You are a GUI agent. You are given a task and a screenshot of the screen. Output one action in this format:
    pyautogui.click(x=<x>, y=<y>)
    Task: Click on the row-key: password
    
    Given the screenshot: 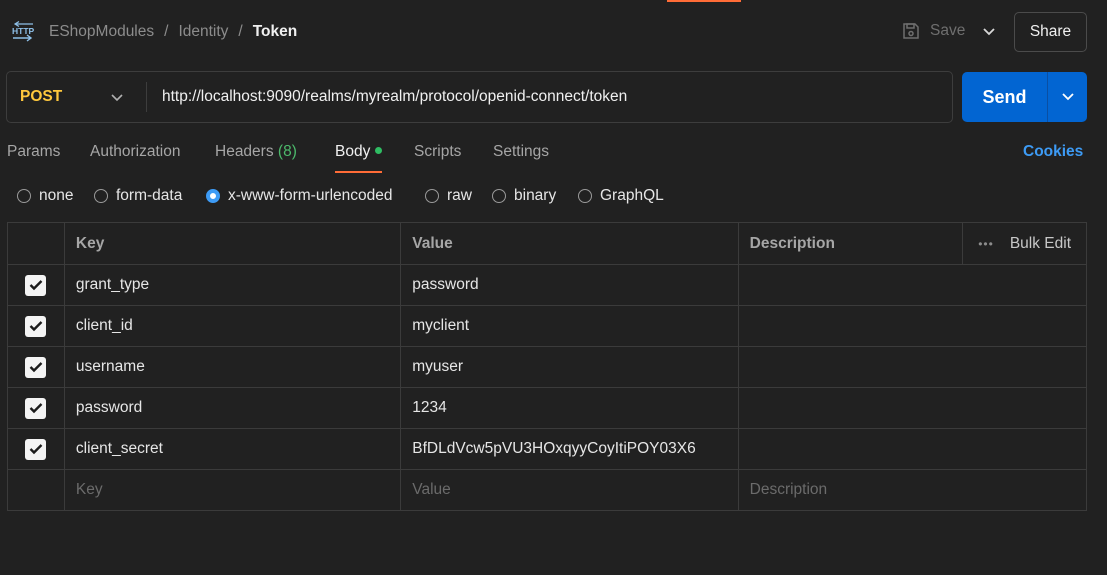 What is the action you would take?
    pyautogui.click(x=231, y=408)
    